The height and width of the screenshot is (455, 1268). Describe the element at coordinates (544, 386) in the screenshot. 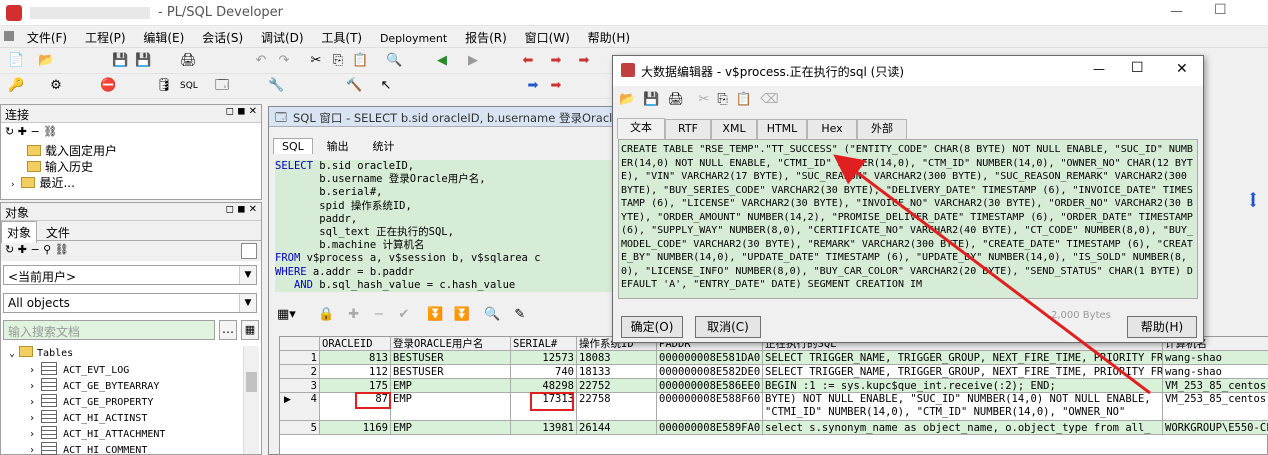

I see `serial-cell: 48298` at that location.